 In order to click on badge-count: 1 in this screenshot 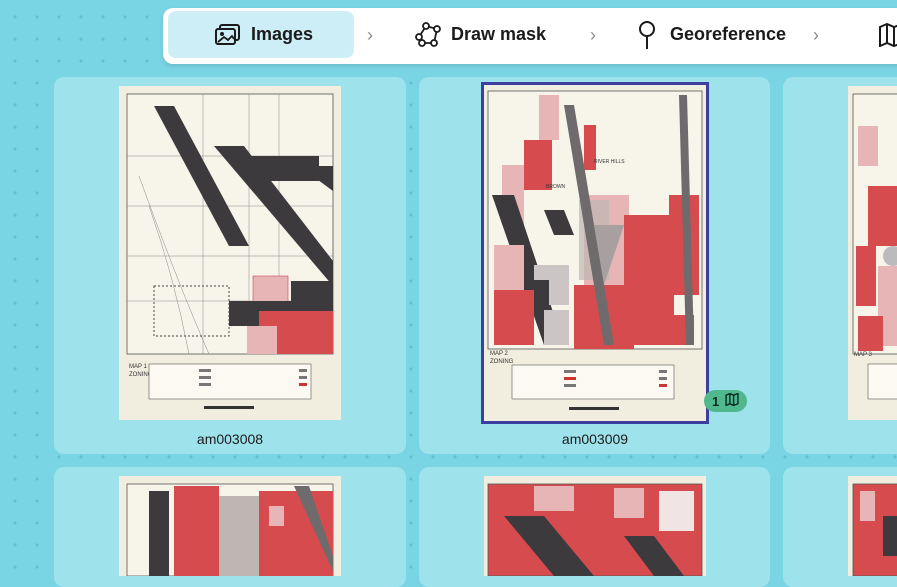, I will do `click(716, 401)`.